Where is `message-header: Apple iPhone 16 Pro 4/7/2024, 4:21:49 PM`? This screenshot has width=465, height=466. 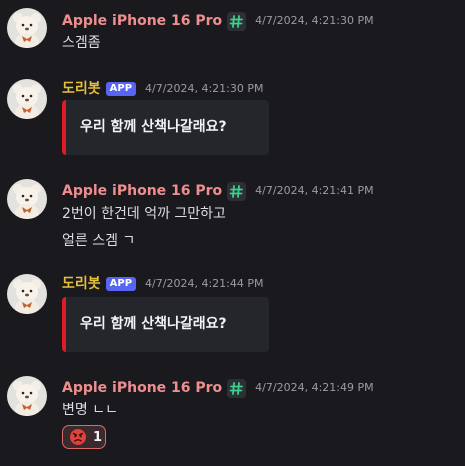
message-header: Apple iPhone 16 Pro 4/7/2024, 4:21:49 PM is located at coordinates (218, 388).